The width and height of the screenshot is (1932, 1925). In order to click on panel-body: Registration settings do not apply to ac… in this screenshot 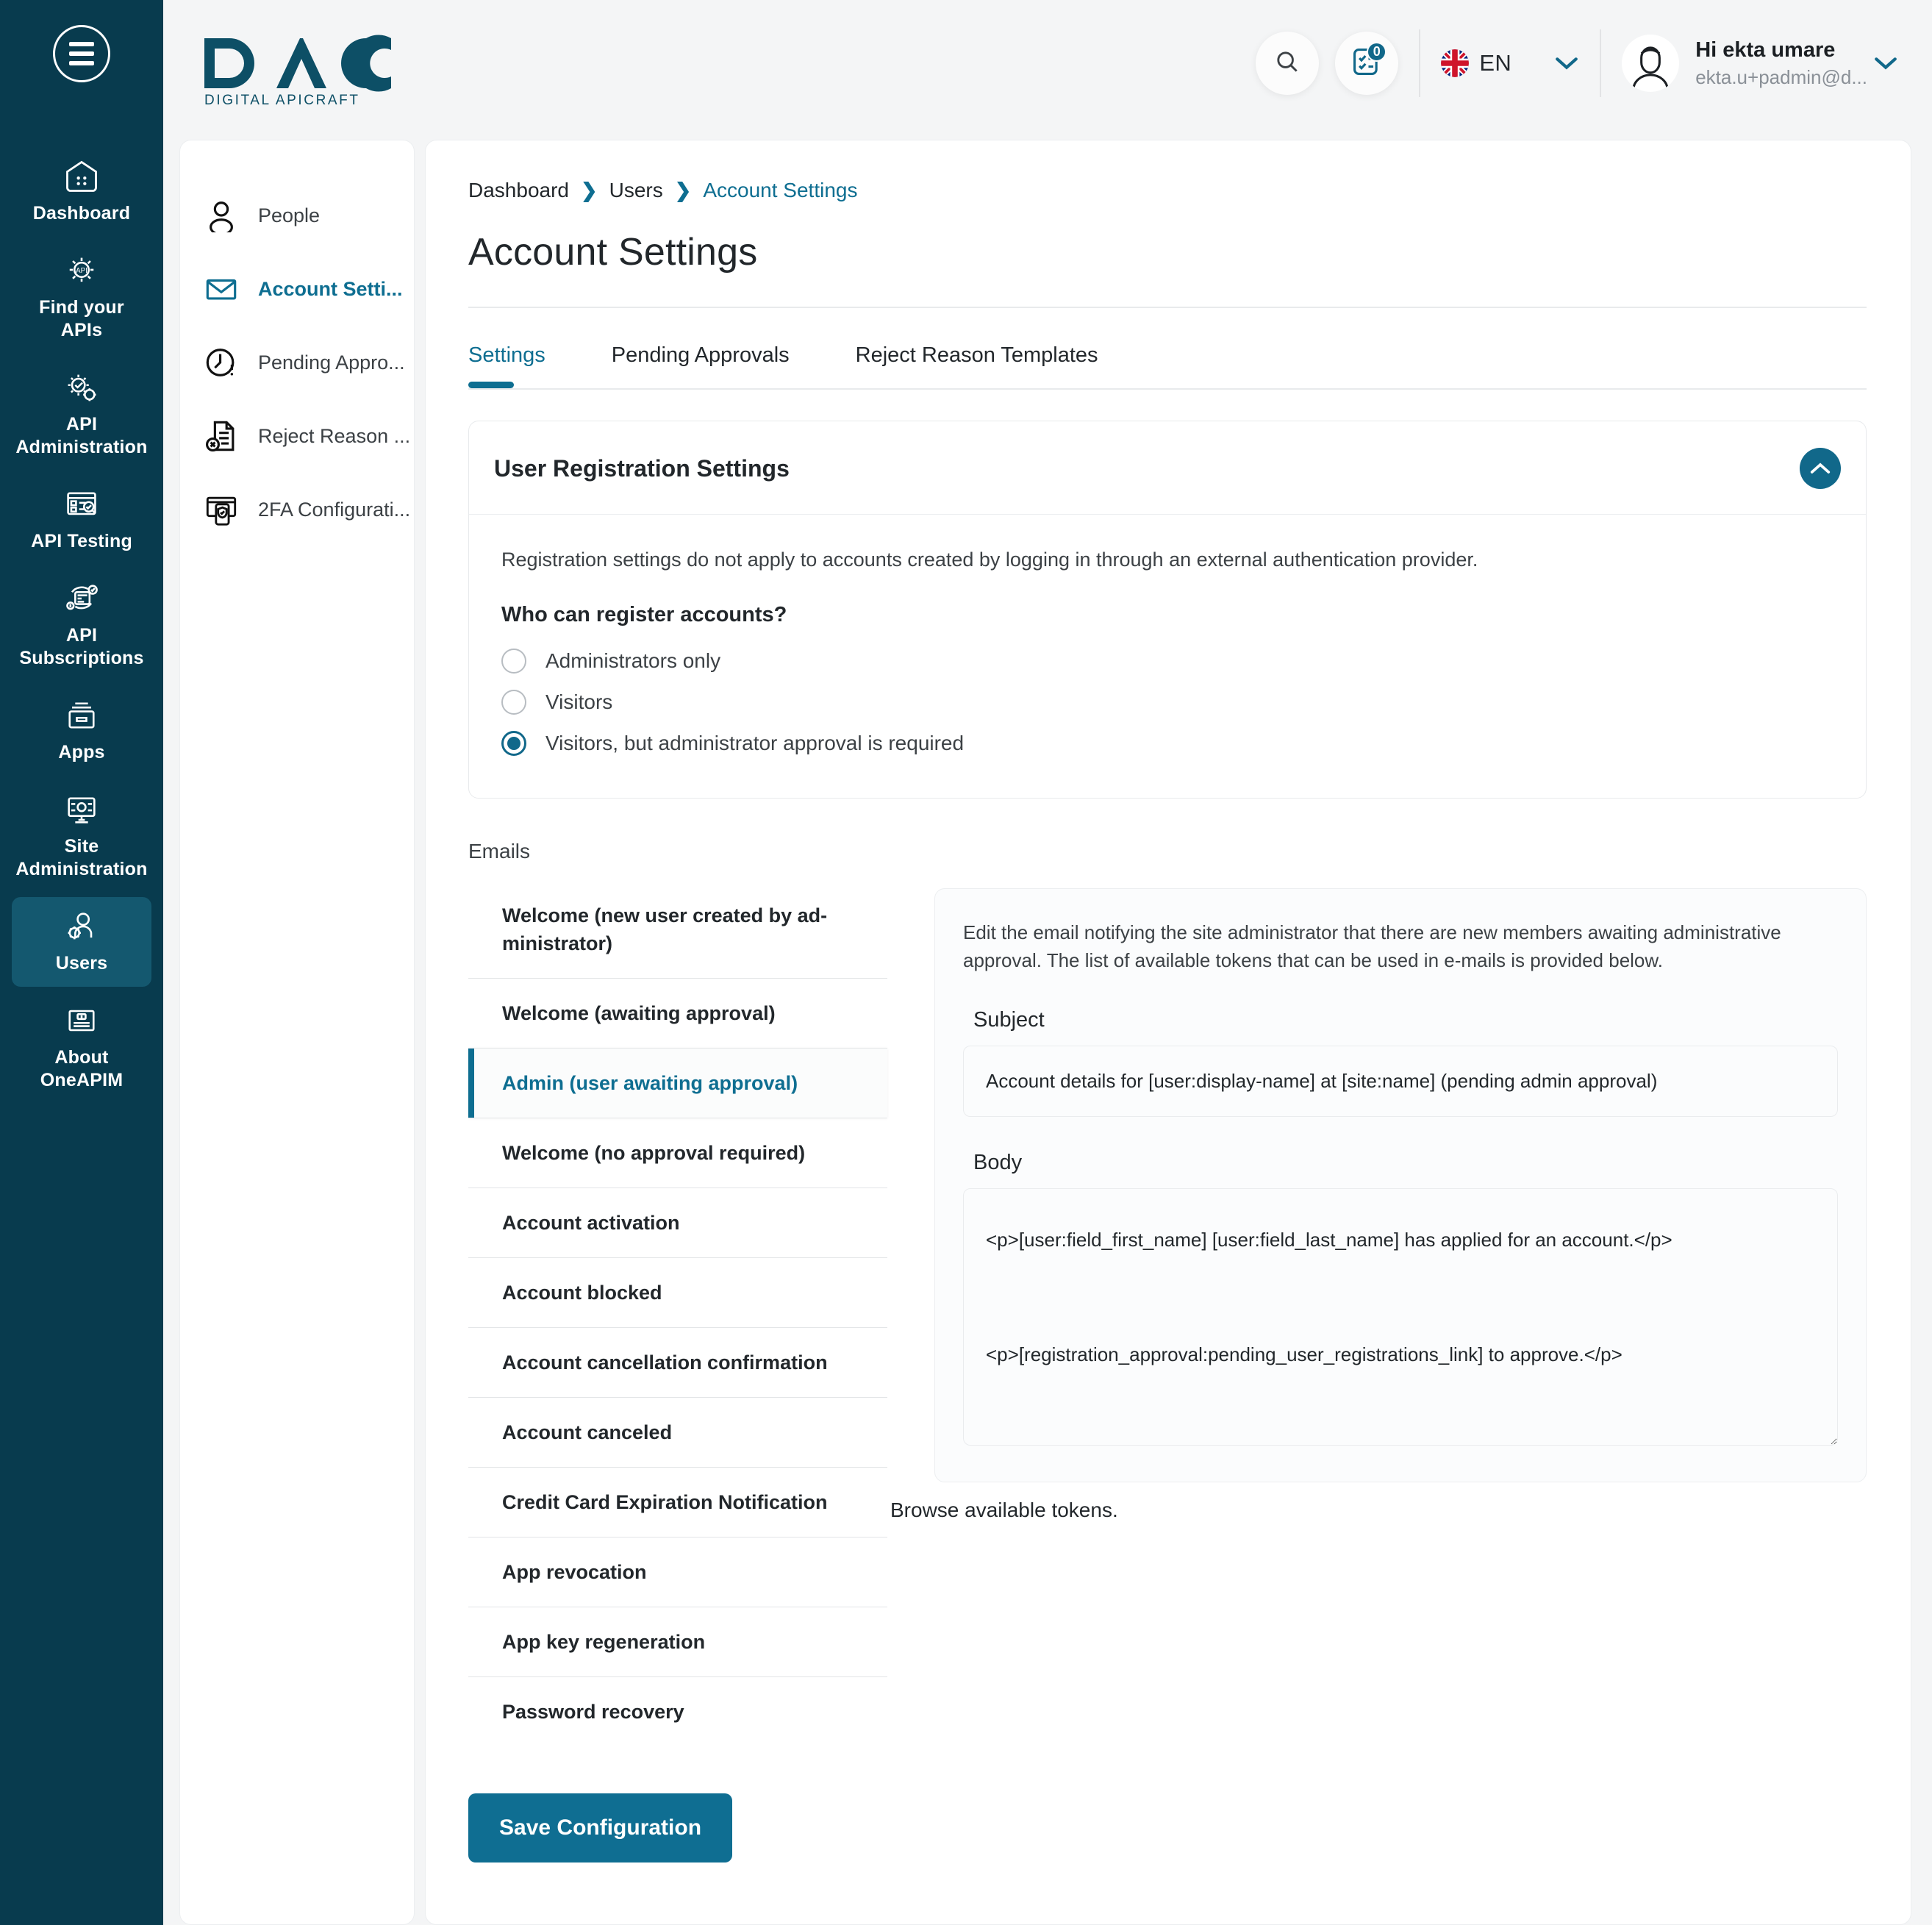, I will do `click(1167, 657)`.